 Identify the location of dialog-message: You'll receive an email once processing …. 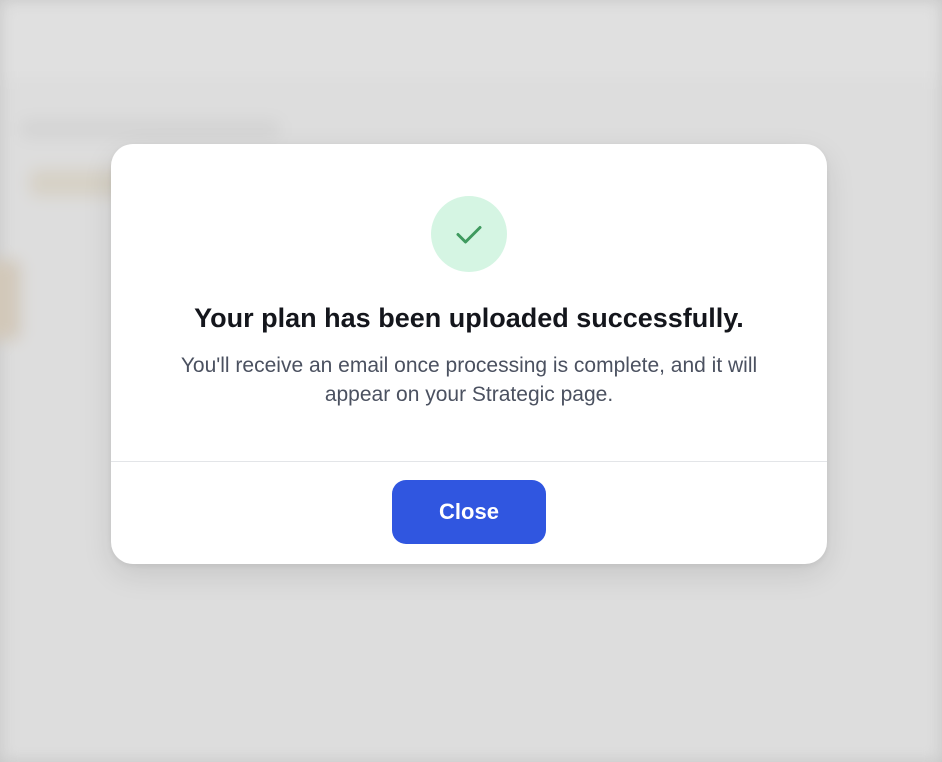
(469, 380).